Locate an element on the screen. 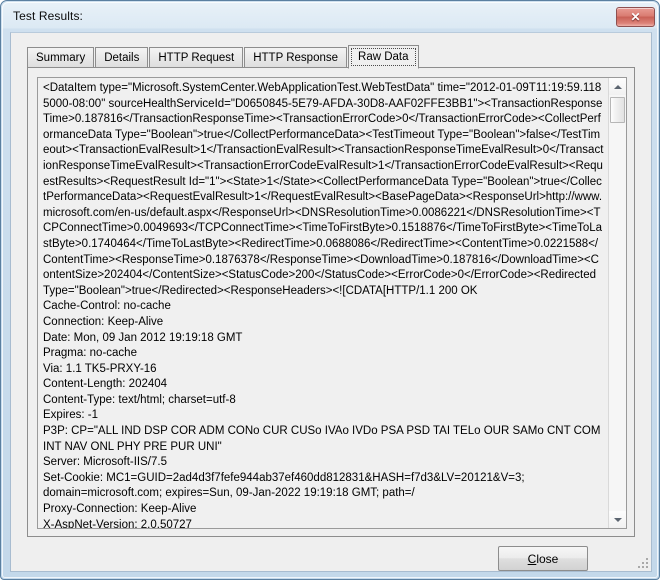 The image size is (660, 580). tab-label: Summary is located at coordinates (61, 57).